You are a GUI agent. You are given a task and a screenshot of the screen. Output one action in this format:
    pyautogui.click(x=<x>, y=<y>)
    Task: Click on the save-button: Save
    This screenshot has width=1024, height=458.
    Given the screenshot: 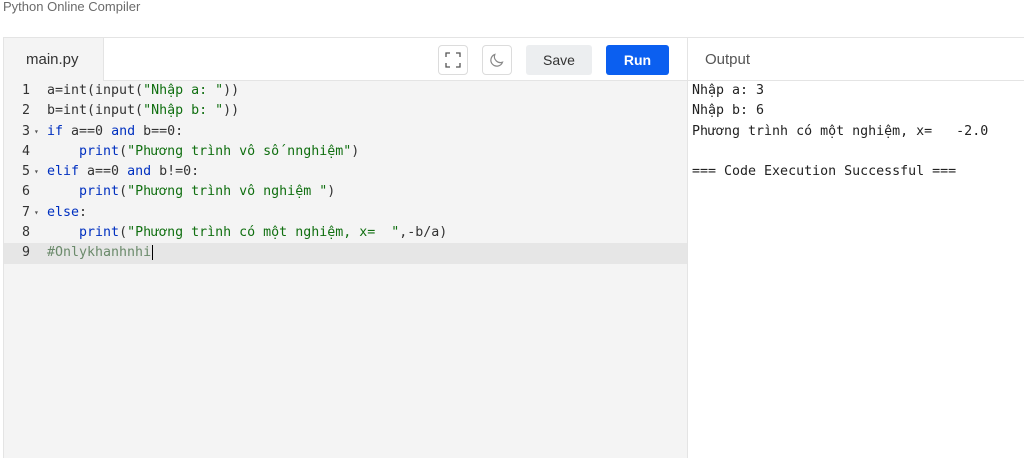 What is the action you would take?
    pyautogui.click(x=559, y=60)
    